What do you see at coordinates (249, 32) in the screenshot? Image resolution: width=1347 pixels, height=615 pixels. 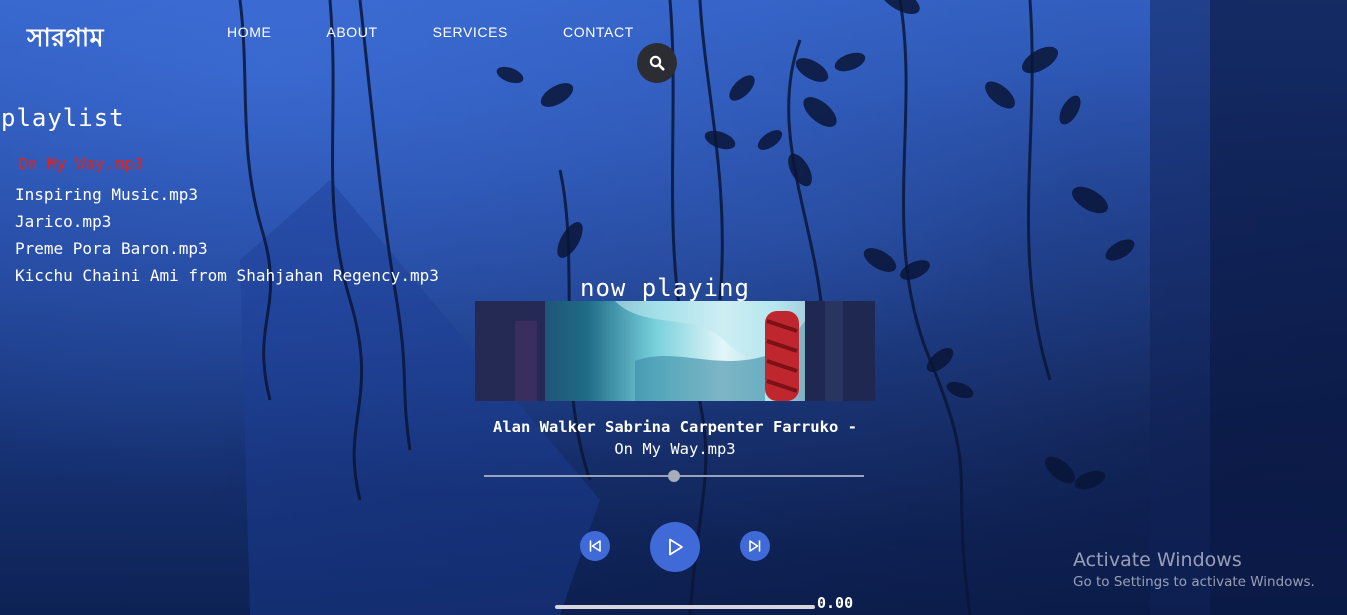 I see `nav-home: HOME` at bounding box center [249, 32].